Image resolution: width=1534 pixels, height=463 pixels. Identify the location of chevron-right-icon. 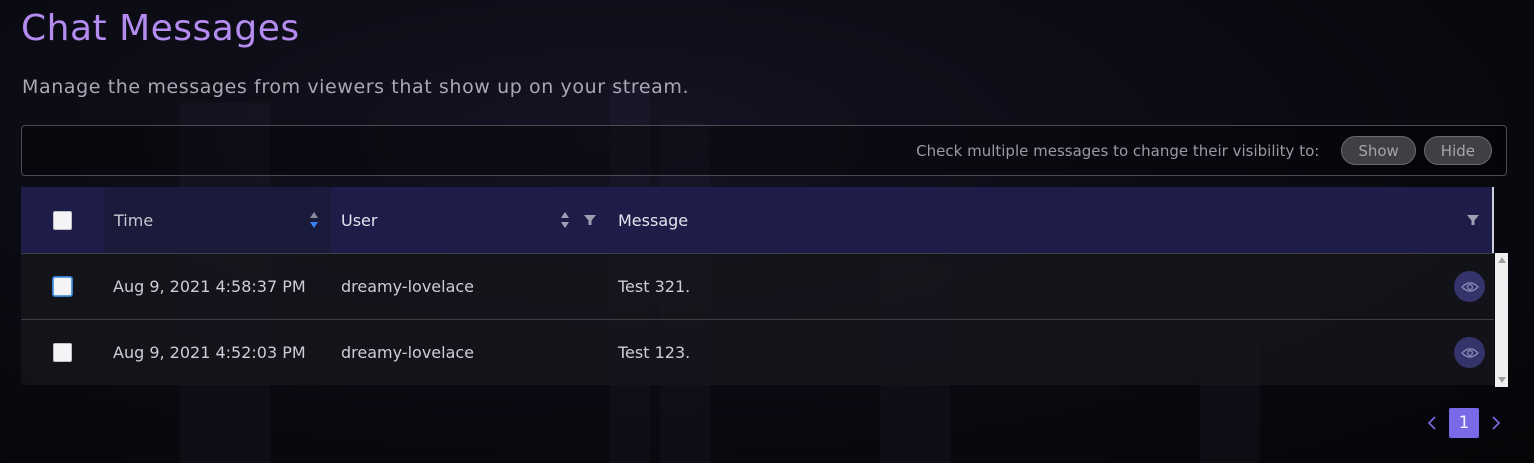
(1496, 423).